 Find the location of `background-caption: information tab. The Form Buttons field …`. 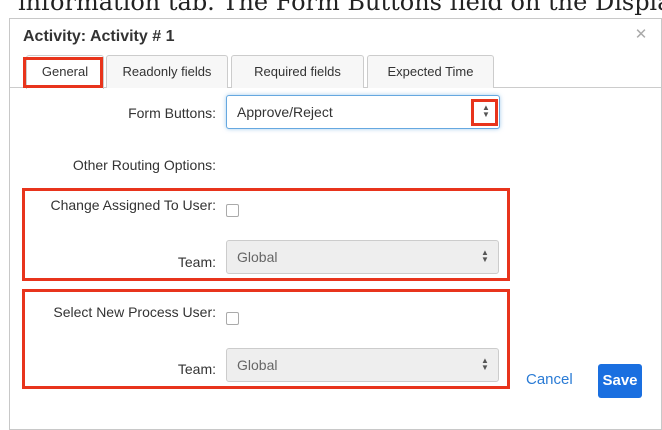

background-caption: information tab. The Form Buttons field … is located at coordinates (340, 8).